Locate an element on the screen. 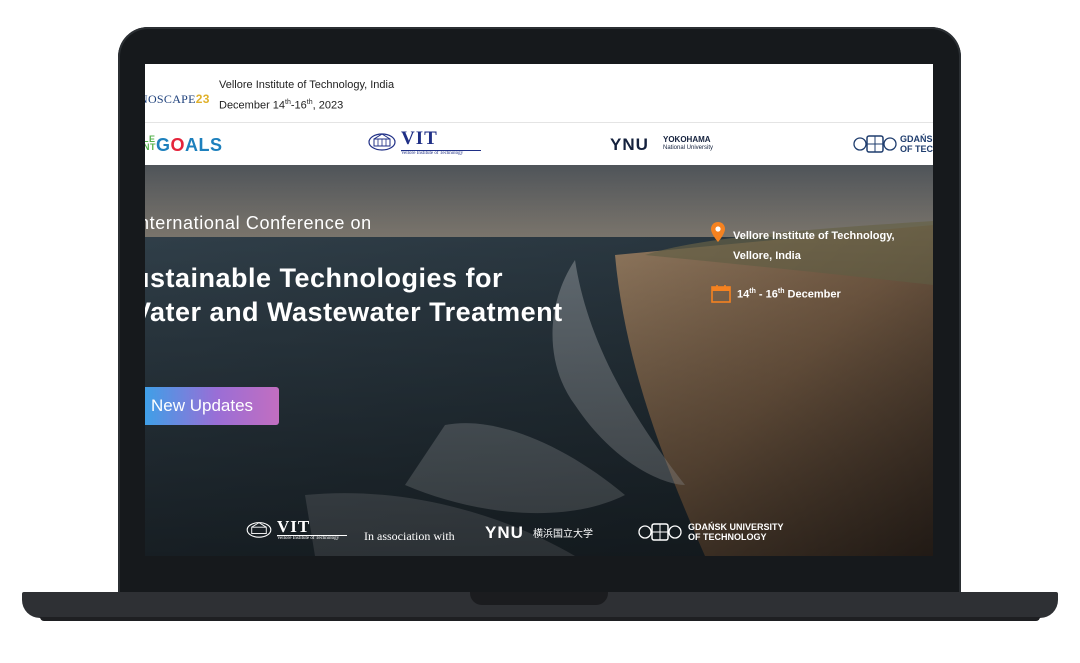  association-text: In association with is located at coordinates (409, 536).